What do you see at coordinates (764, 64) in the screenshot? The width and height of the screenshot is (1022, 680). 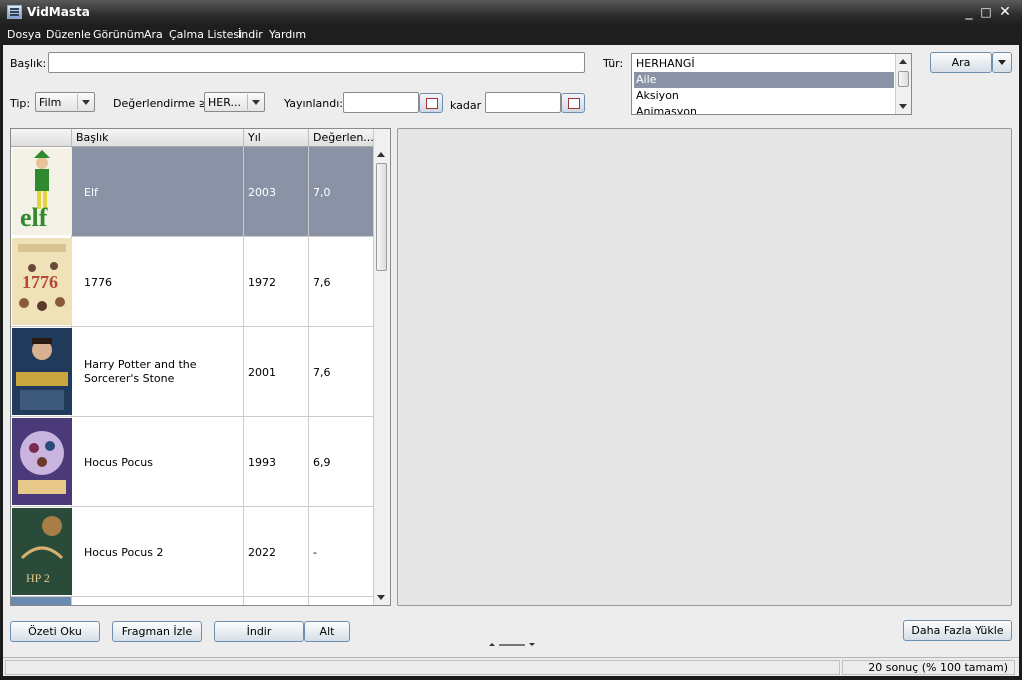 I see `genre-option-any: HERHANGİ` at bounding box center [764, 64].